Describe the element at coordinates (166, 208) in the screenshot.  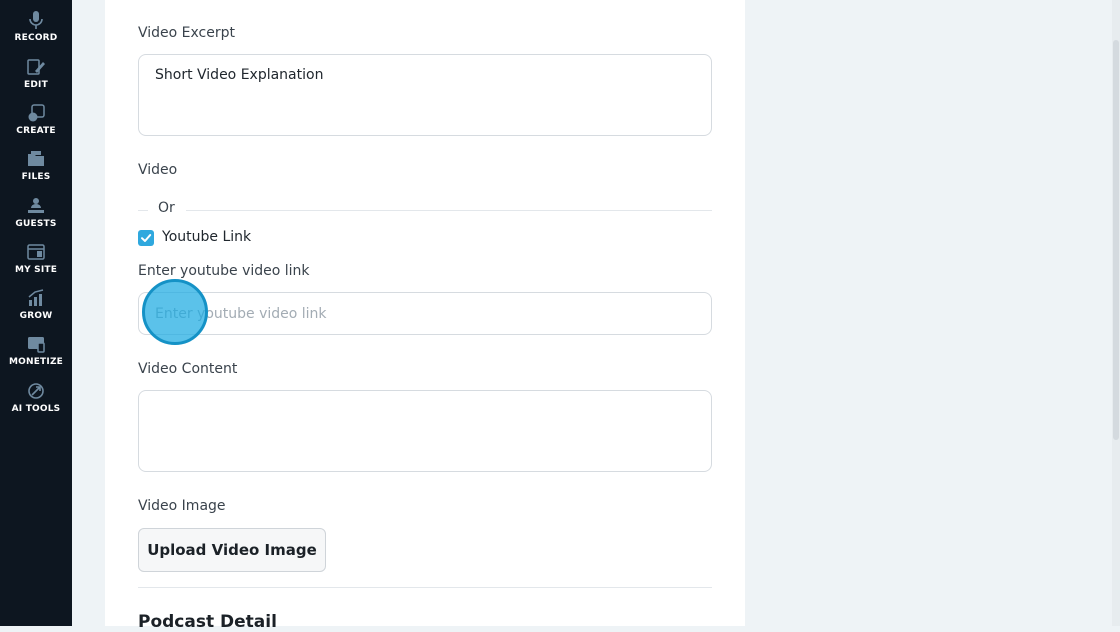
I see `or-text: Or` at that location.